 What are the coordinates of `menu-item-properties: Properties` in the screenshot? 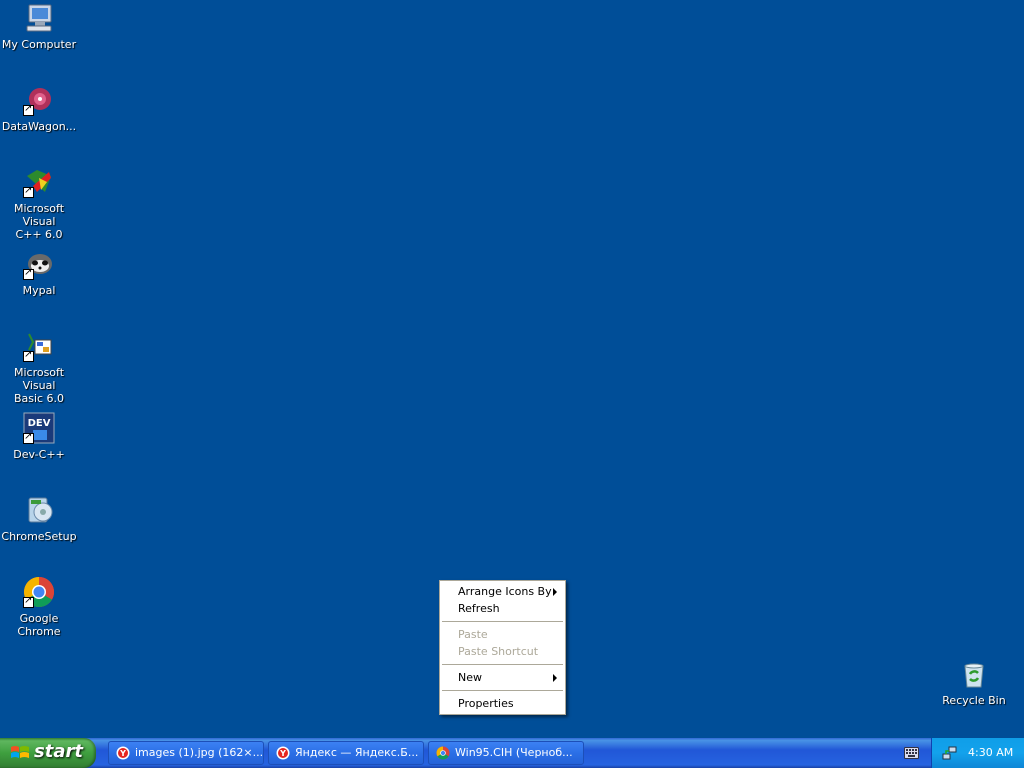 It's located at (502, 703).